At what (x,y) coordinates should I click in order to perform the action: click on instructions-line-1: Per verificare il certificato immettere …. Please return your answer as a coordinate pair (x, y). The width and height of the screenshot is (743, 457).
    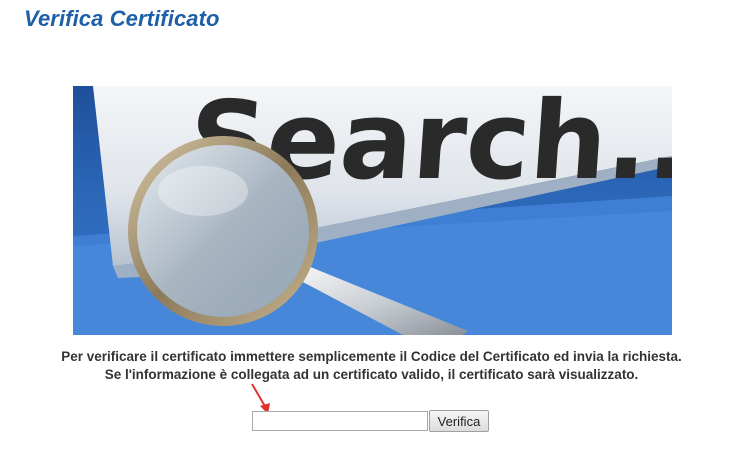
    Looking at the image, I should click on (371, 356).